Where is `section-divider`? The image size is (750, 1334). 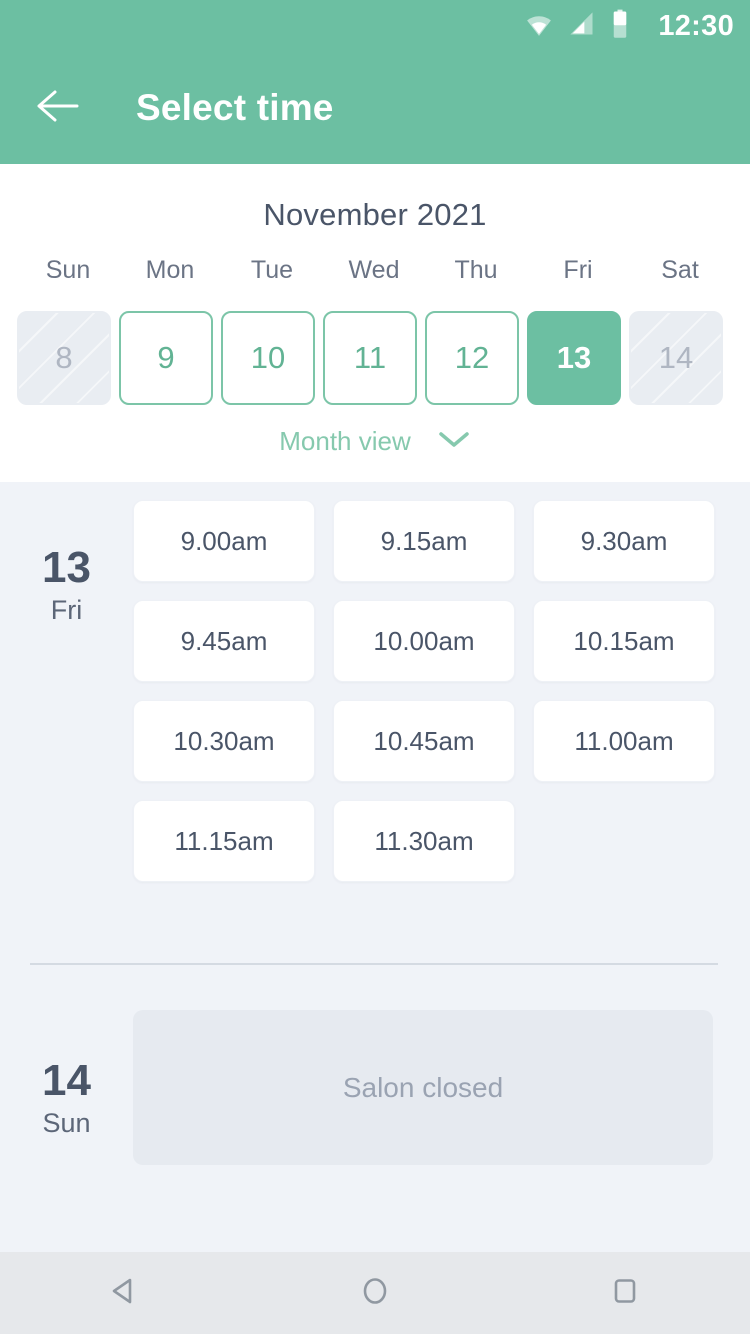 section-divider is located at coordinates (374, 964).